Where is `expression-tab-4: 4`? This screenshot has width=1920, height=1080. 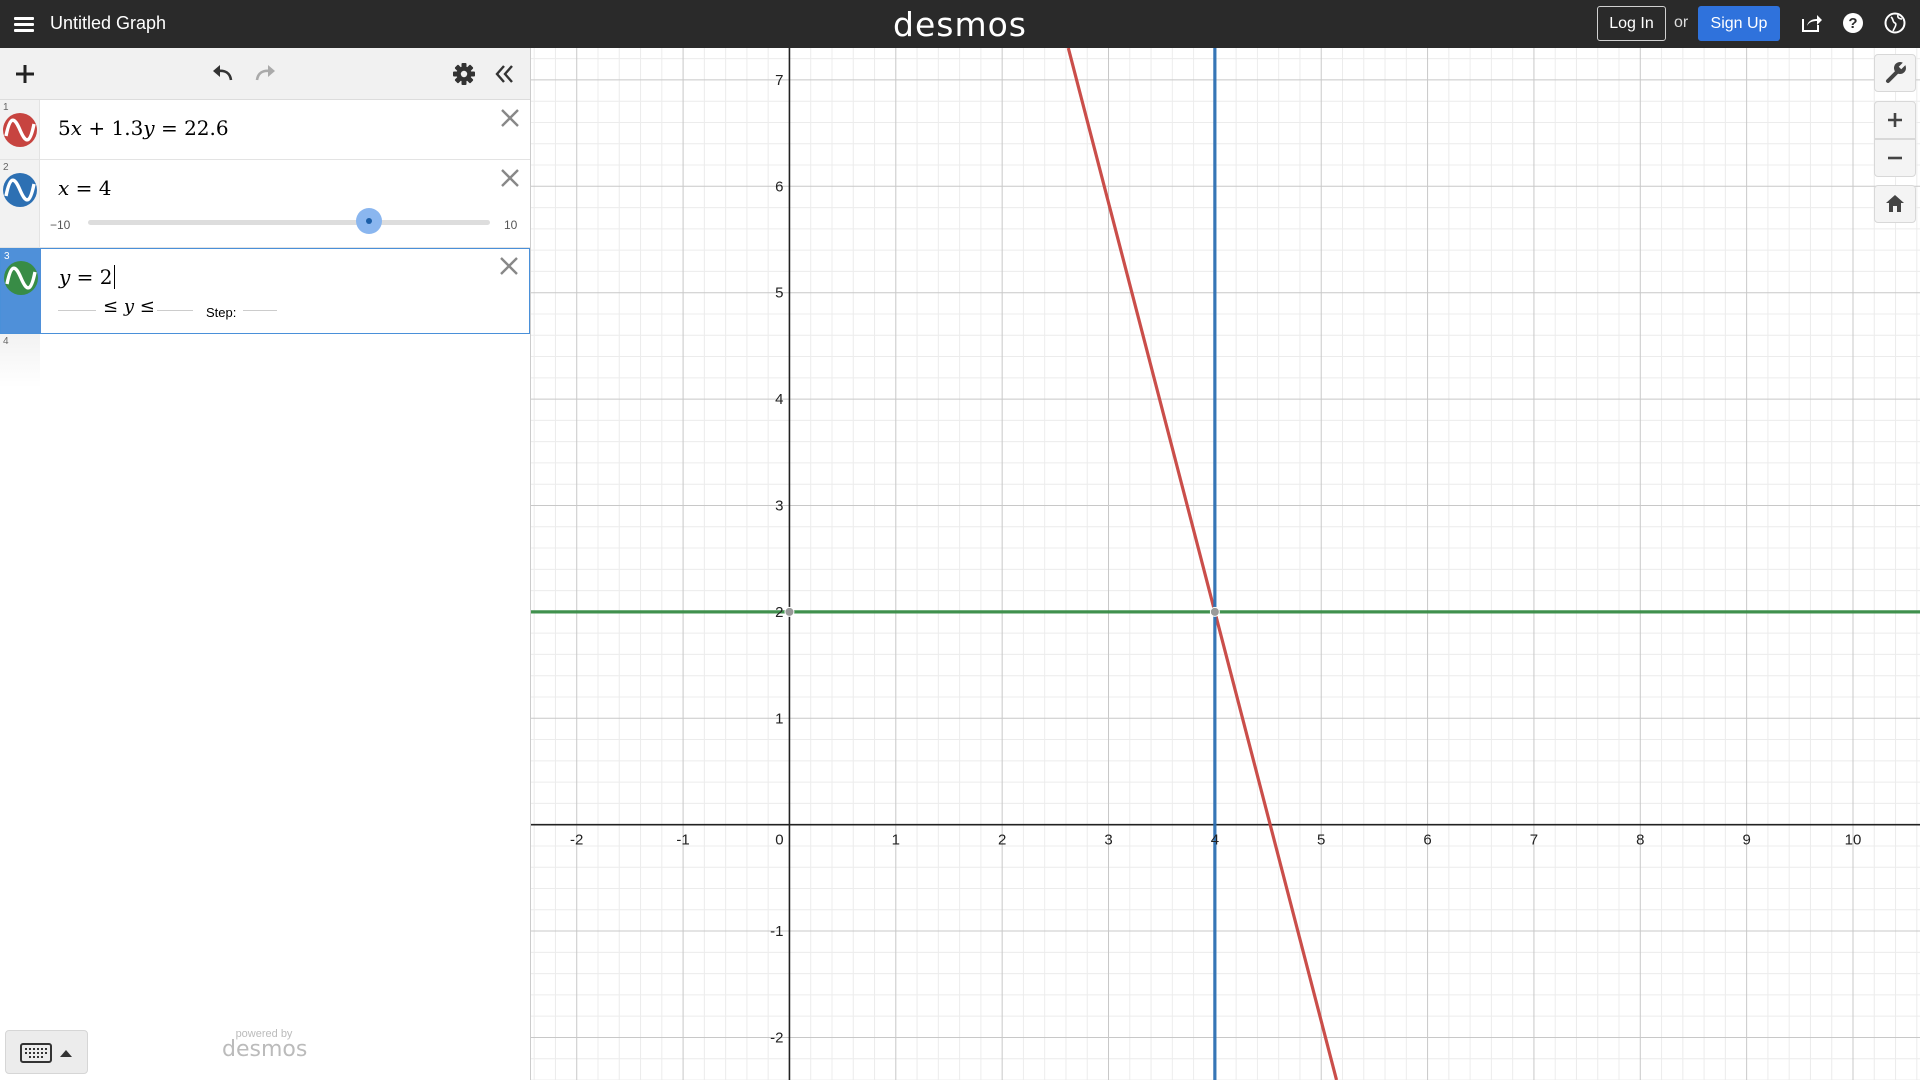
expression-tab-4: 4 is located at coordinates (20, 361).